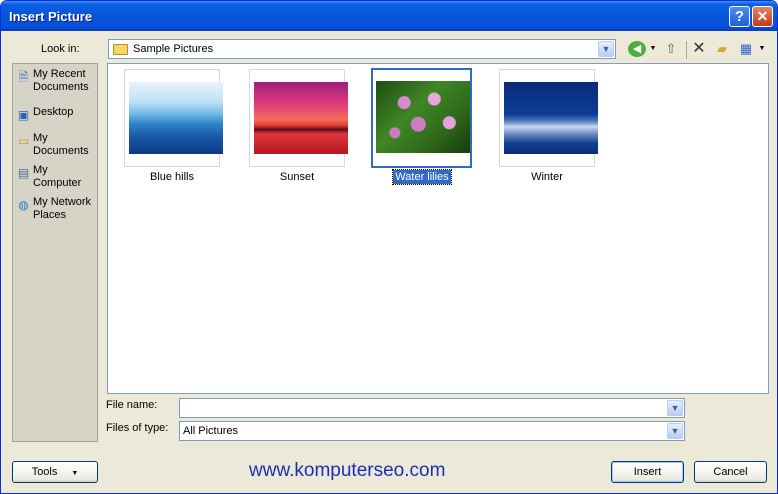  What do you see at coordinates (51, 16) in the screenshot?
I see `window-title: Insert Picture` at bounding box center [51, 16].